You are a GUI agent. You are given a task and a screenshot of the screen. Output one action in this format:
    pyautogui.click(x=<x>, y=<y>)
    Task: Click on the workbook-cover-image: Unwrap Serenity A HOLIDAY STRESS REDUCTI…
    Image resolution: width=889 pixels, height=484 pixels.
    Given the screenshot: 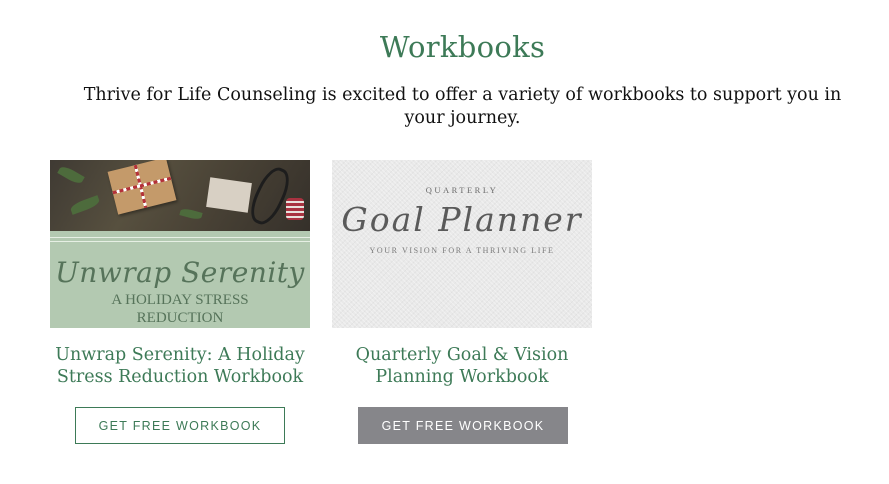 What is the action you would take?
    pyautogui.click(x=180, y=244)
    